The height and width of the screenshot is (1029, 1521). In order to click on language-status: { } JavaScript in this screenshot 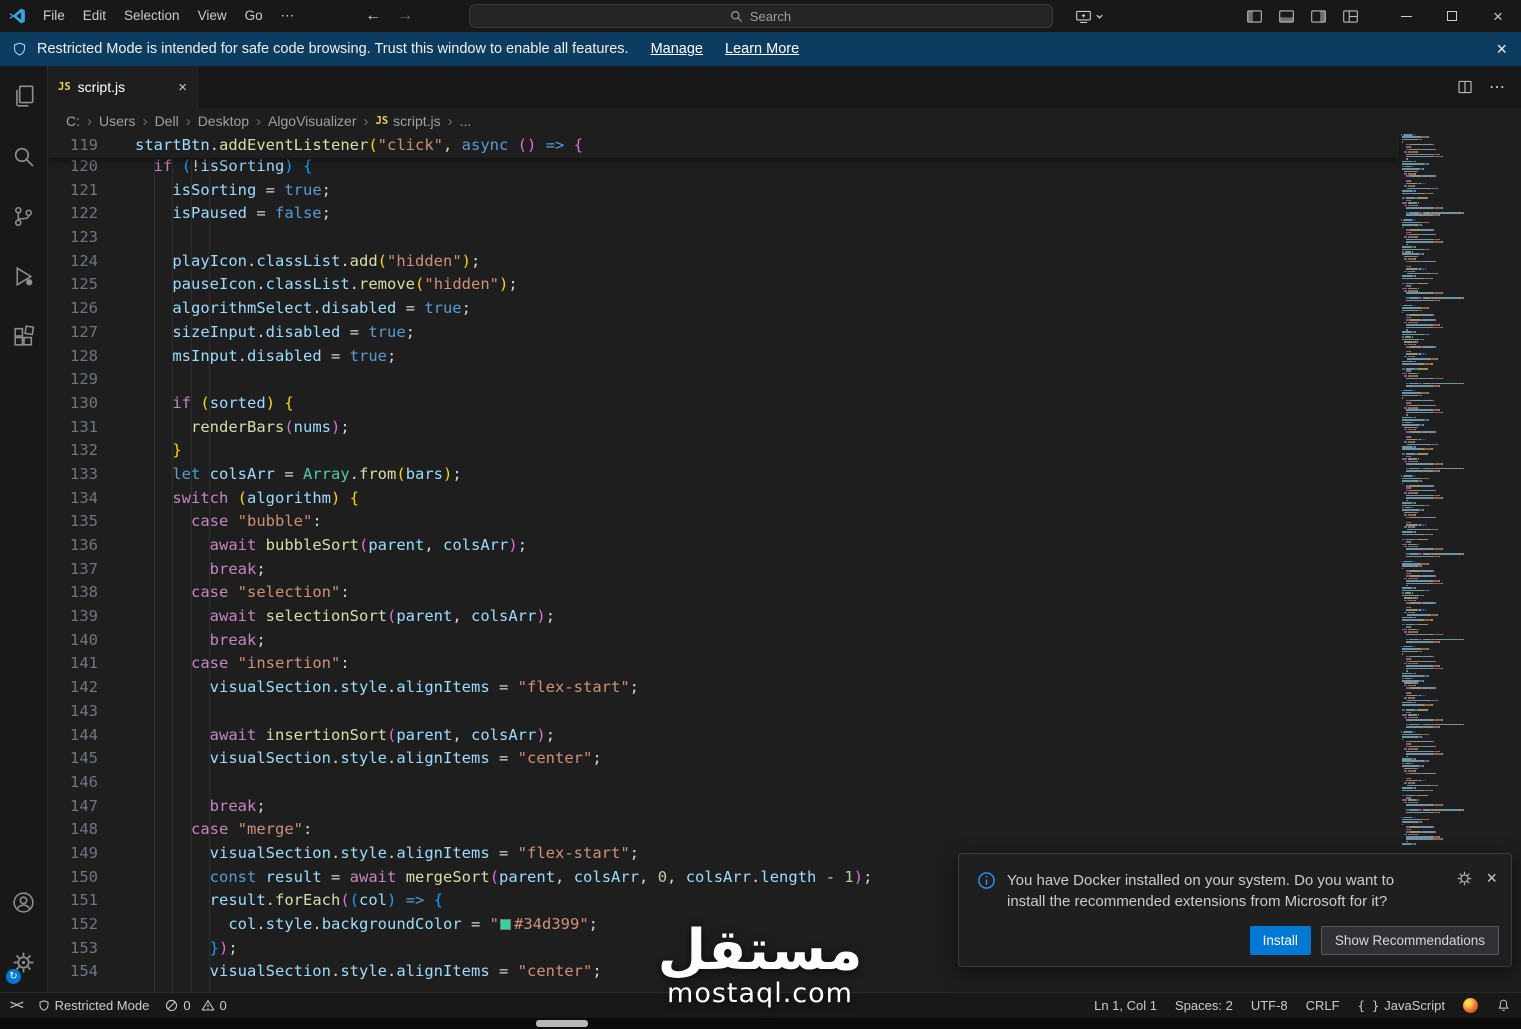, I will do `click(1401, 1005)`.